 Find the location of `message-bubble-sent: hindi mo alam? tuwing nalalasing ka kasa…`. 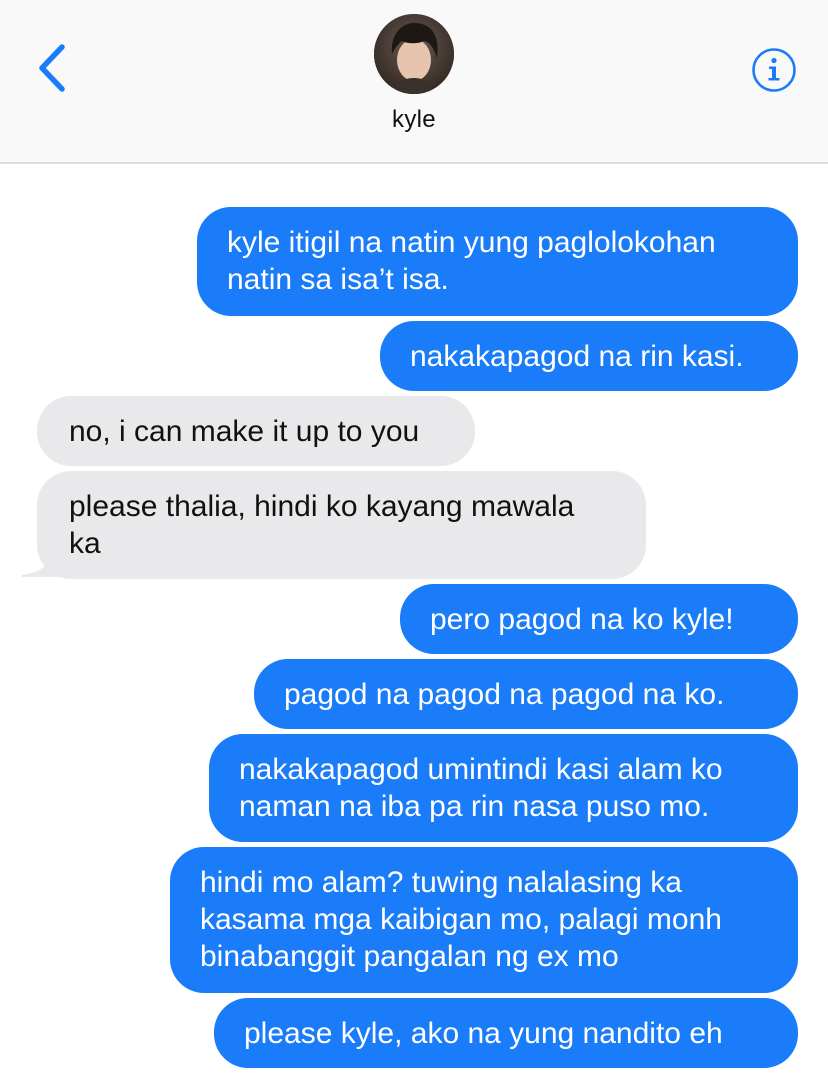

message-bubble-sent: hindi mo alam? tuwing nalalasing ka kasa… is located at coordinates (484, 920).